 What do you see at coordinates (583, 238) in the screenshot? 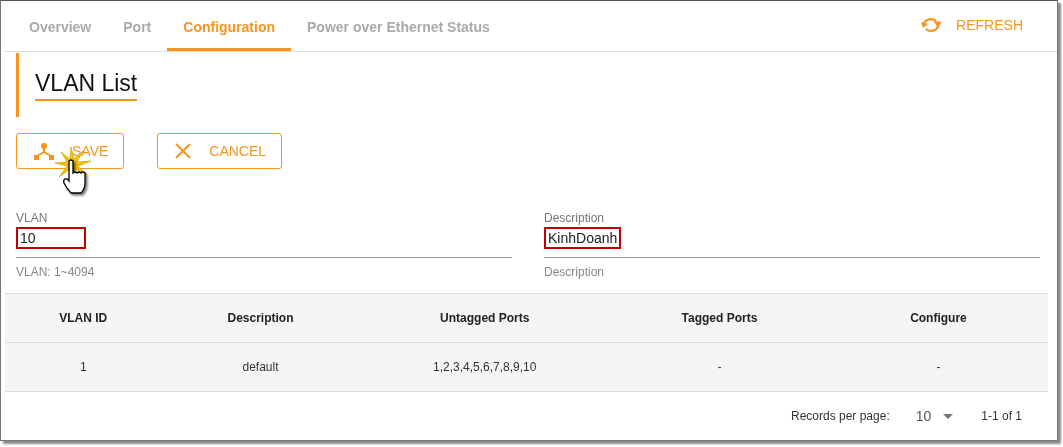
I see `input-field: KinhDoanh` at bounding box center [583, 238].